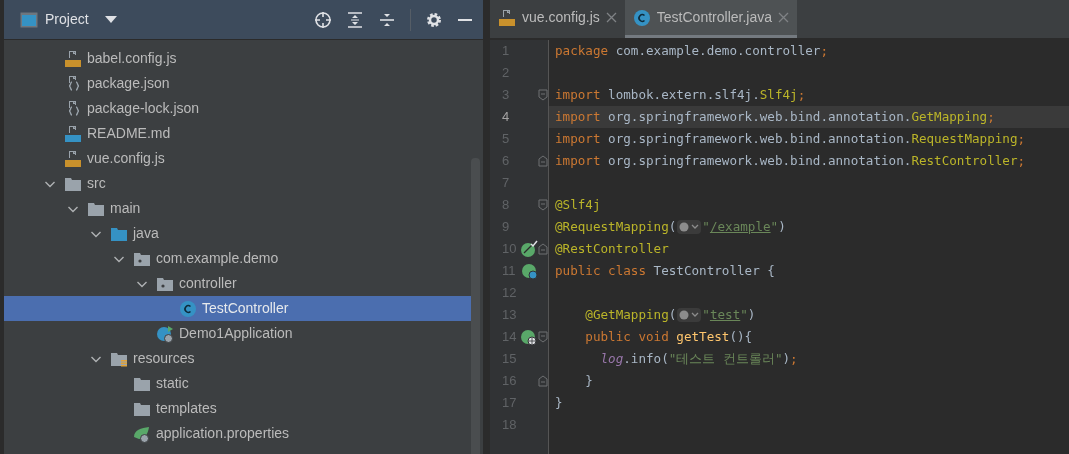 The width and height of the screenshot is (1069, 454). Describe the element at coordinates (680, 94) in the screenshot. I see `code-text: import lombok.extern.slf4j.Slf4j;` at that location.